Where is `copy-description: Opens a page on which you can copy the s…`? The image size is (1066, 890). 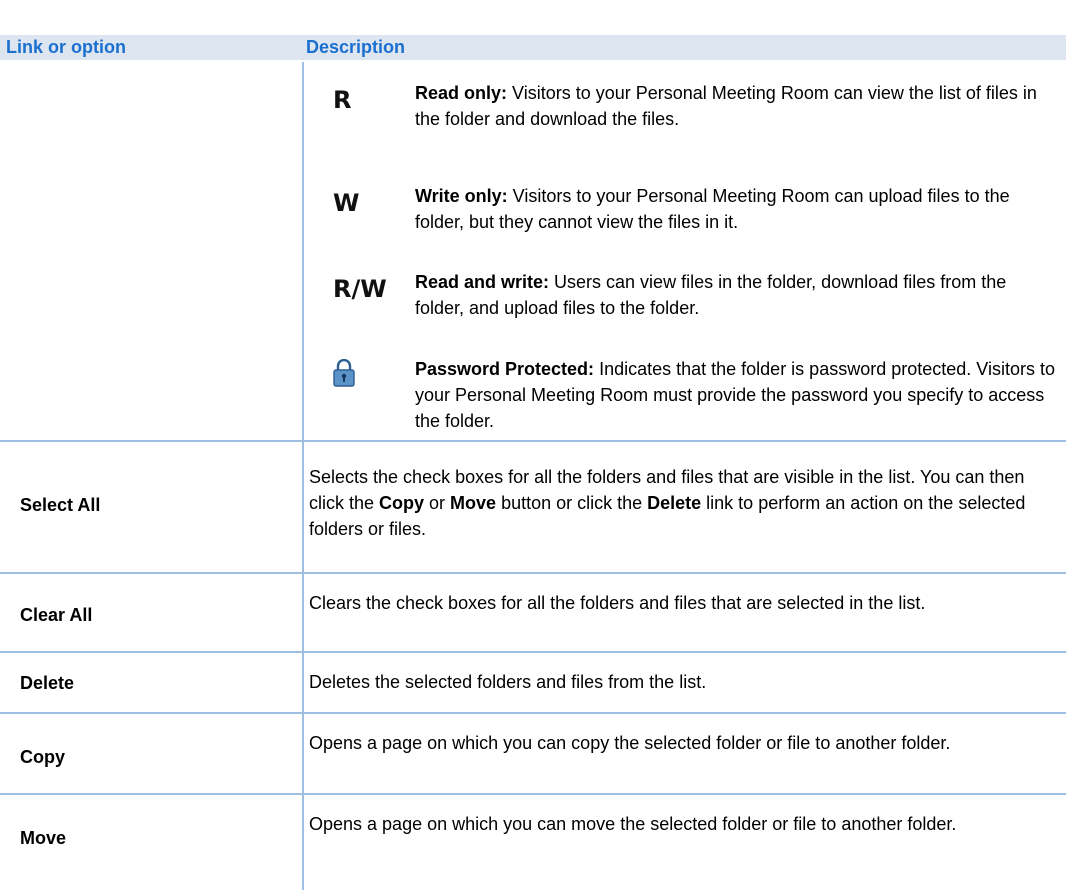
copy-description: Opens a page on which you can copy the s… is located at coordinates (630, 743).